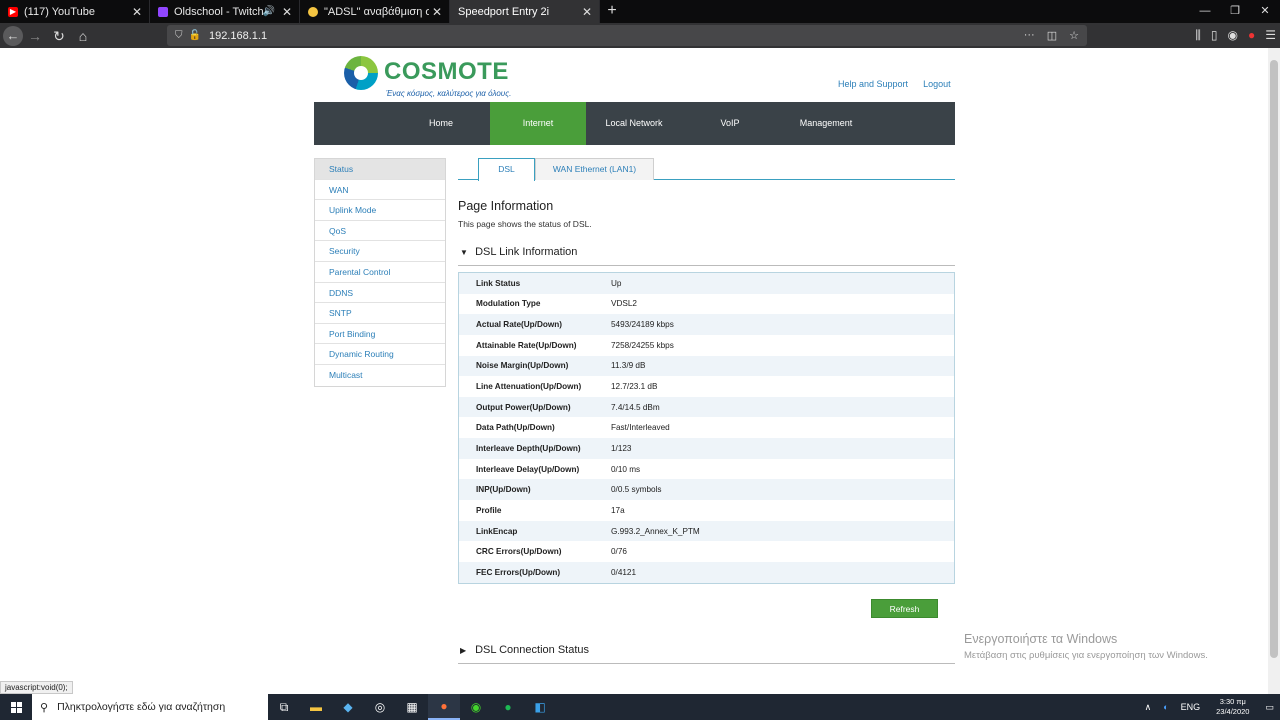 The width and height of the screenshot is (1280, 720). What do you see at coordinates (636, 490) in the screenshot?
I see `row-value: 0/0.5 symbols` at bounding box center [636, 490].